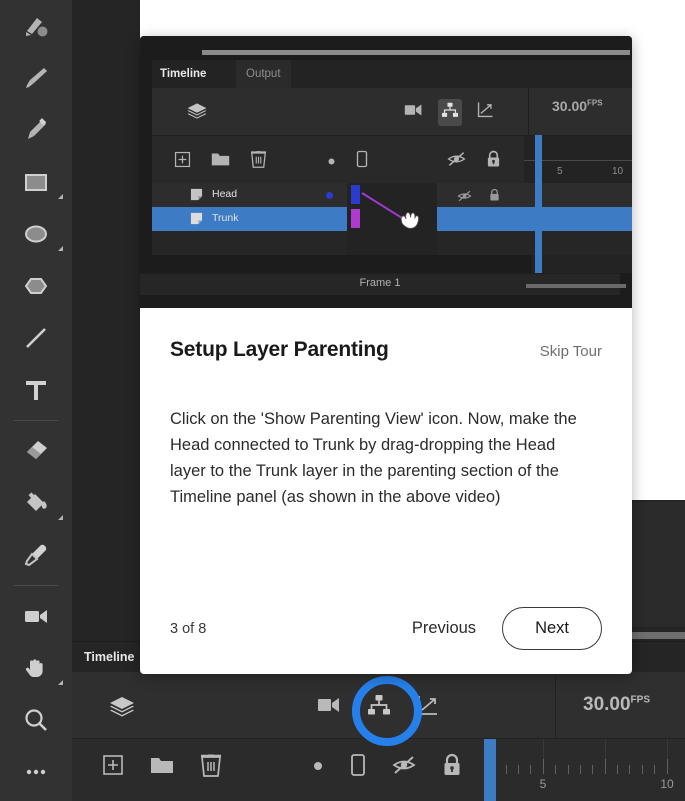 This screenshot has height=801, width=685. What do you see at coordinates (392, 159) in the screenshot?
I see `video-layer-controls: 5 10` at bounding box center [392, 159].